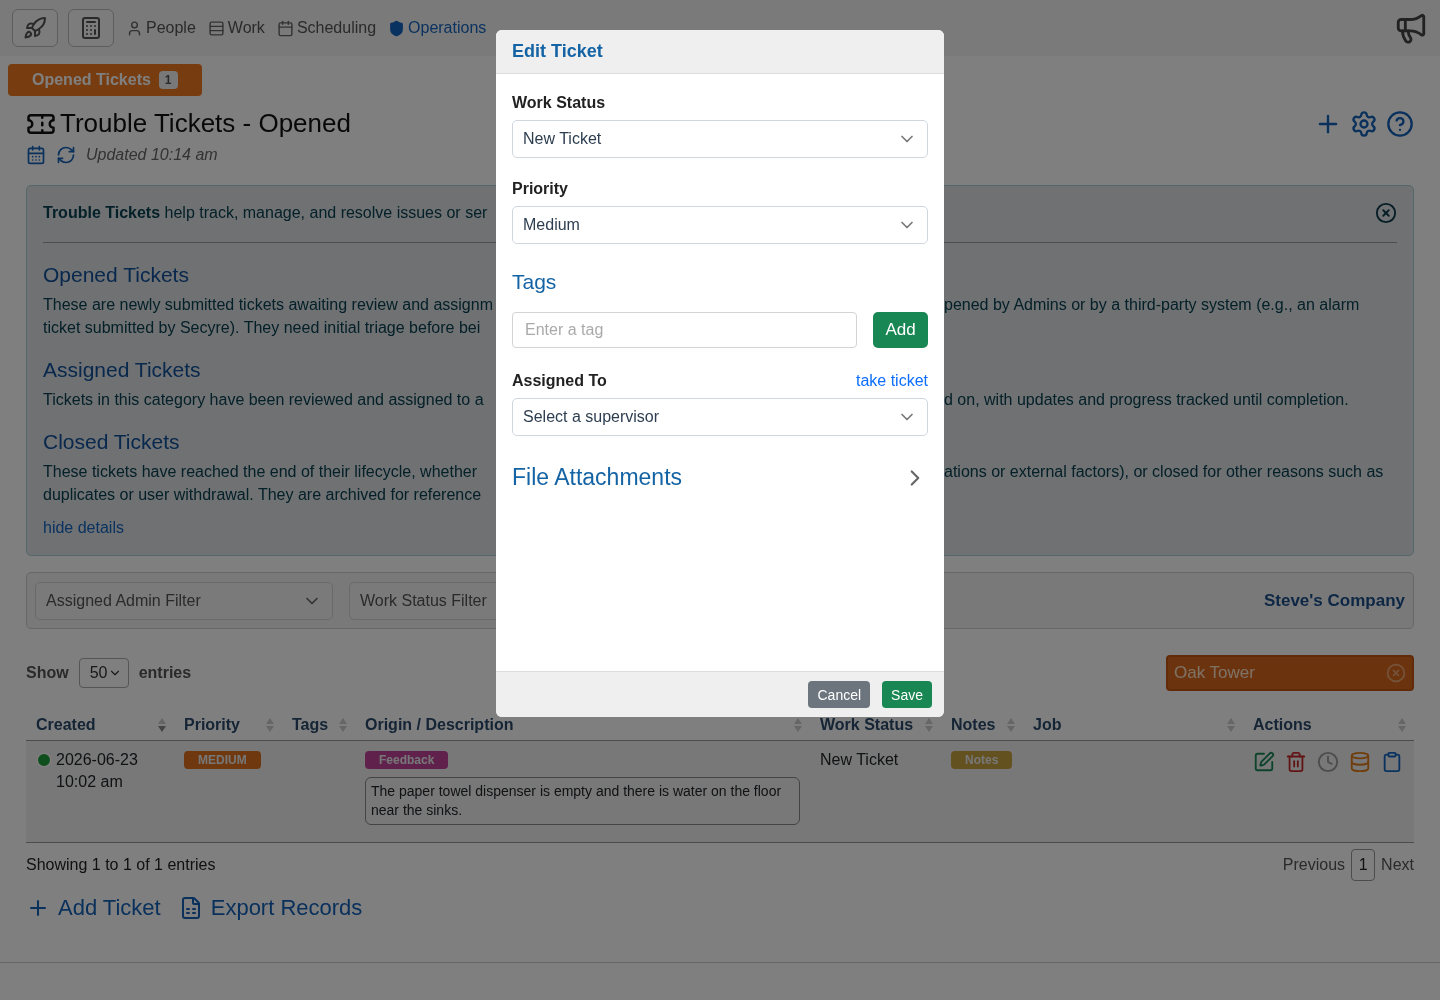 This screenshot has width=1440, height=1000. I want to click on description-text: These tickets have reached the end of their lifecycle, whether, so click(260, 471).